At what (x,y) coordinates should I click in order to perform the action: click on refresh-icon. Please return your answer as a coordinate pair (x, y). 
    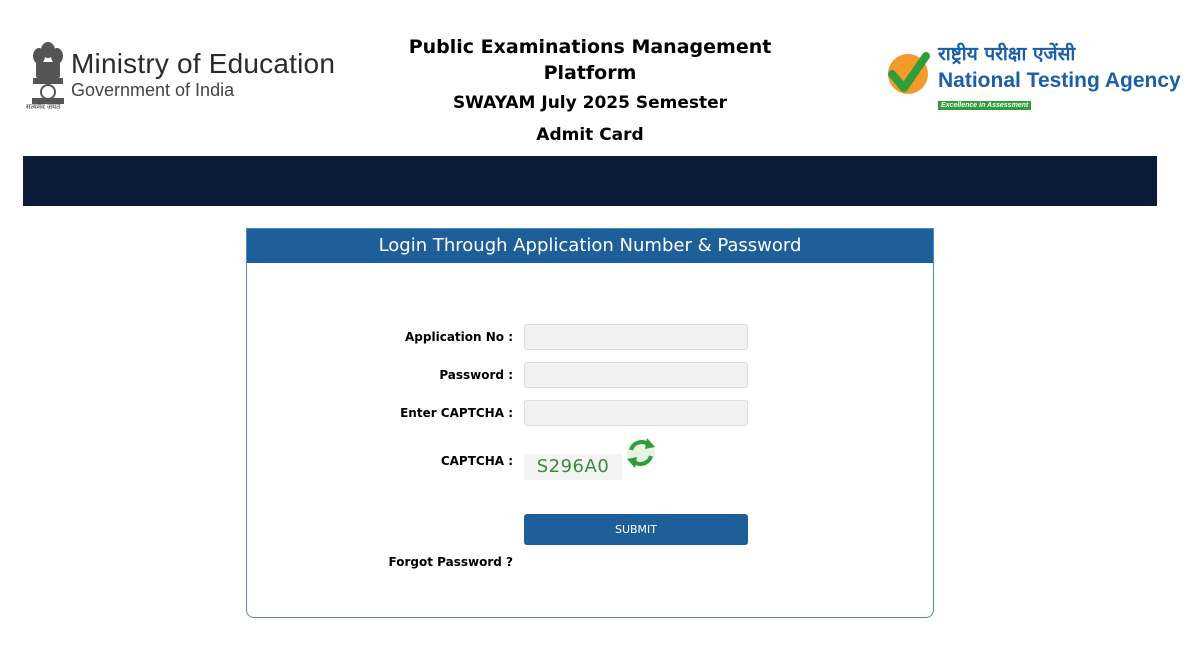
    Looking at the image, I should click on (641, 452).